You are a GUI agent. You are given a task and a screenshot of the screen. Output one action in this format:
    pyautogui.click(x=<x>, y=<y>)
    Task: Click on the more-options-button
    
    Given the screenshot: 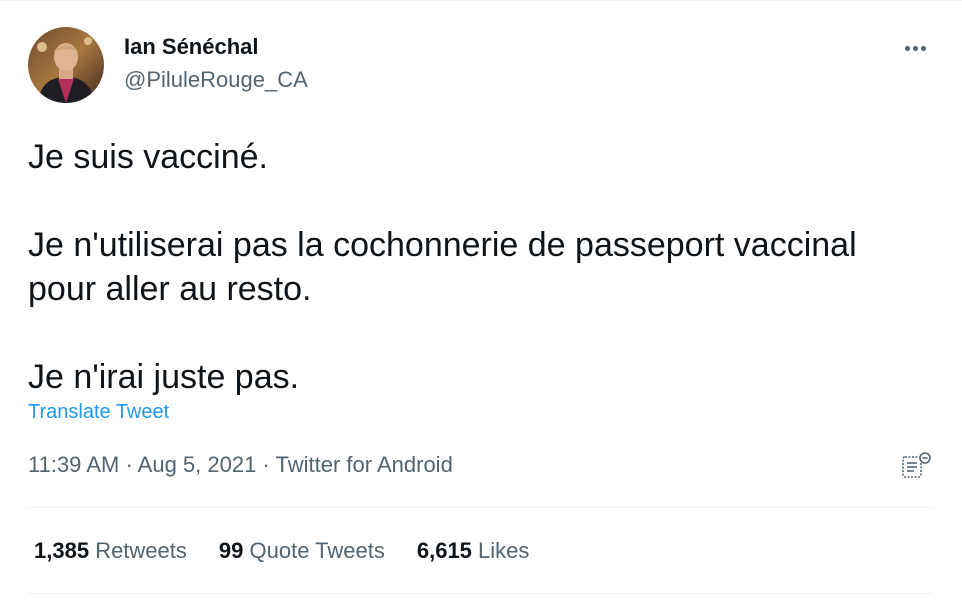 What is the action you would take?
    pyautogui.click(x=916, y=47)
    